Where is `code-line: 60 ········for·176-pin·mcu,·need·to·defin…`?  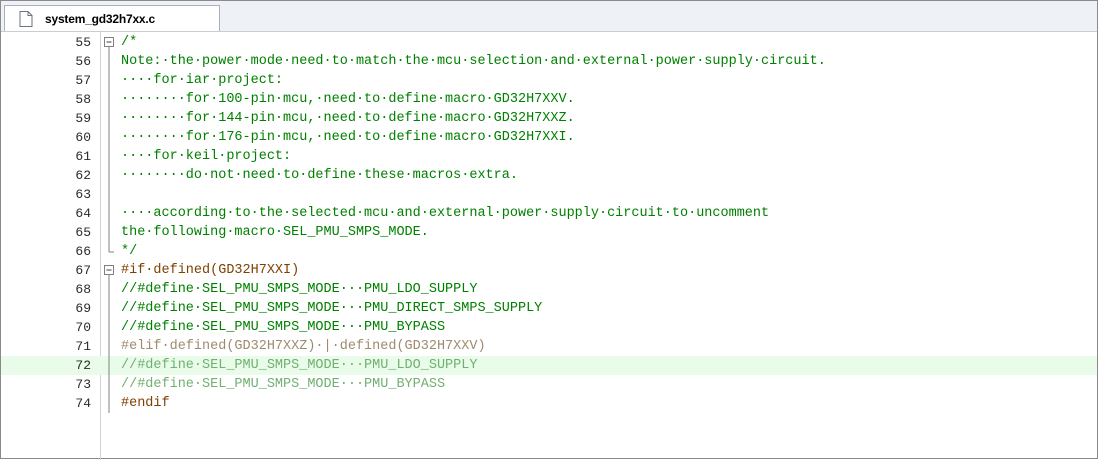 code-line: 60 ········for·176-pin·mcu,·need·to·defin… is located at coordinates (549, 137).